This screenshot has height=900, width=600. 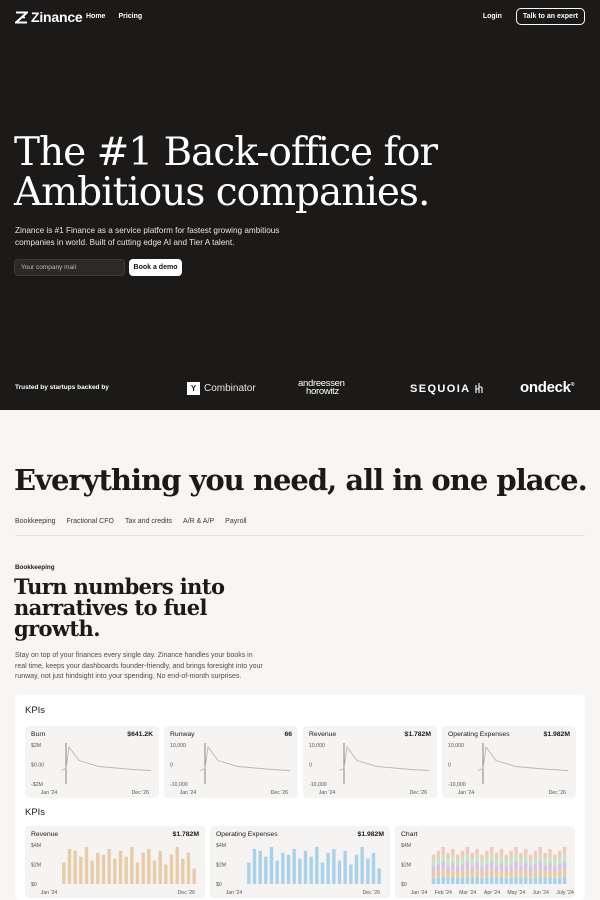 What do you see at coordinates (37, 766) in the screenshot?
I see `y-axis-tick: $0.00` at bounding box center [37, 766].